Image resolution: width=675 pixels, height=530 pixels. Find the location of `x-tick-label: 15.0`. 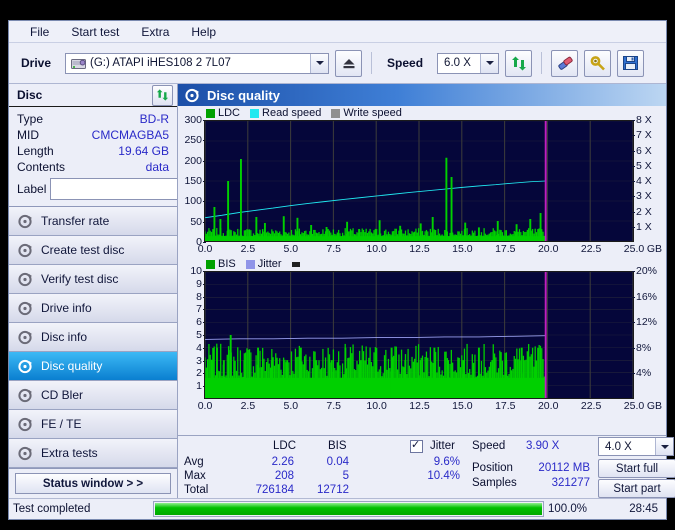

x-tick-label: 15.0 is located at coordinates (462, 249).